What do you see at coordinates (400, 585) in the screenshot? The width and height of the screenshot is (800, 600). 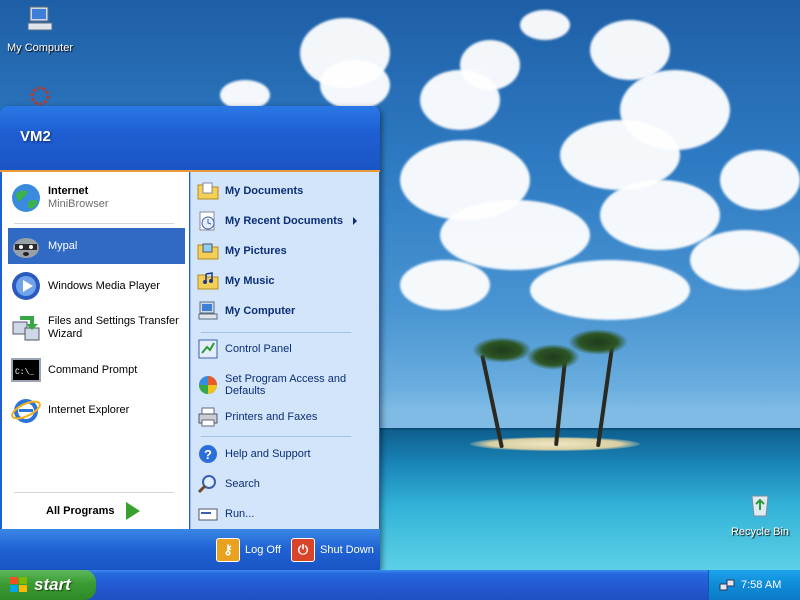 I see `taskbar: start 7:58 AM` at bounding box center [400, 585].